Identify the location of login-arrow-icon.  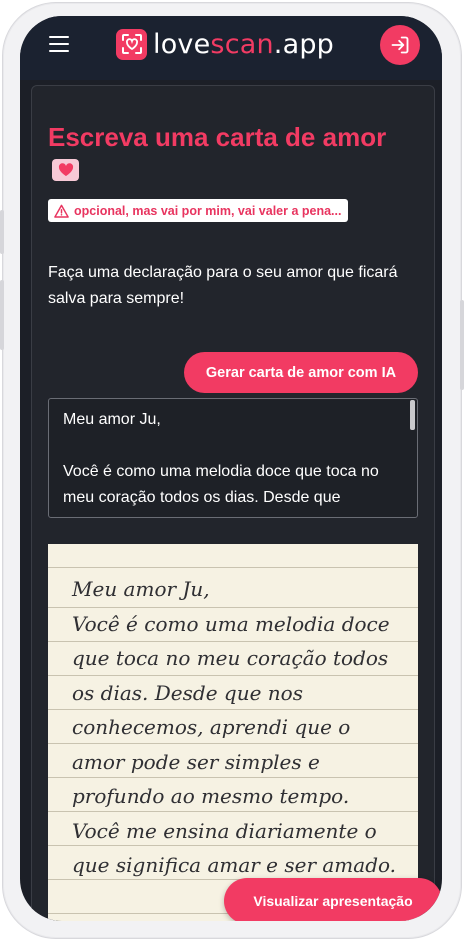
(400, 45).